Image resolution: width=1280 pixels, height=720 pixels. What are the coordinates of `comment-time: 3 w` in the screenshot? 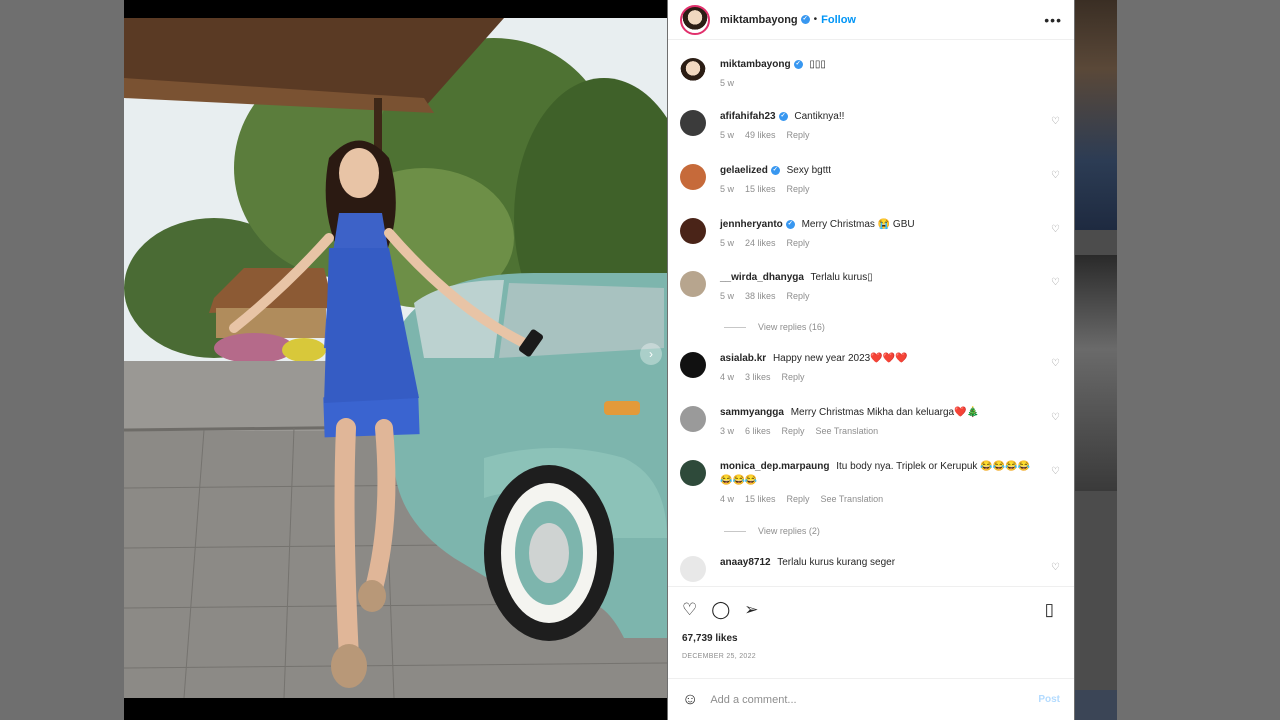 It's located at (727, 431).